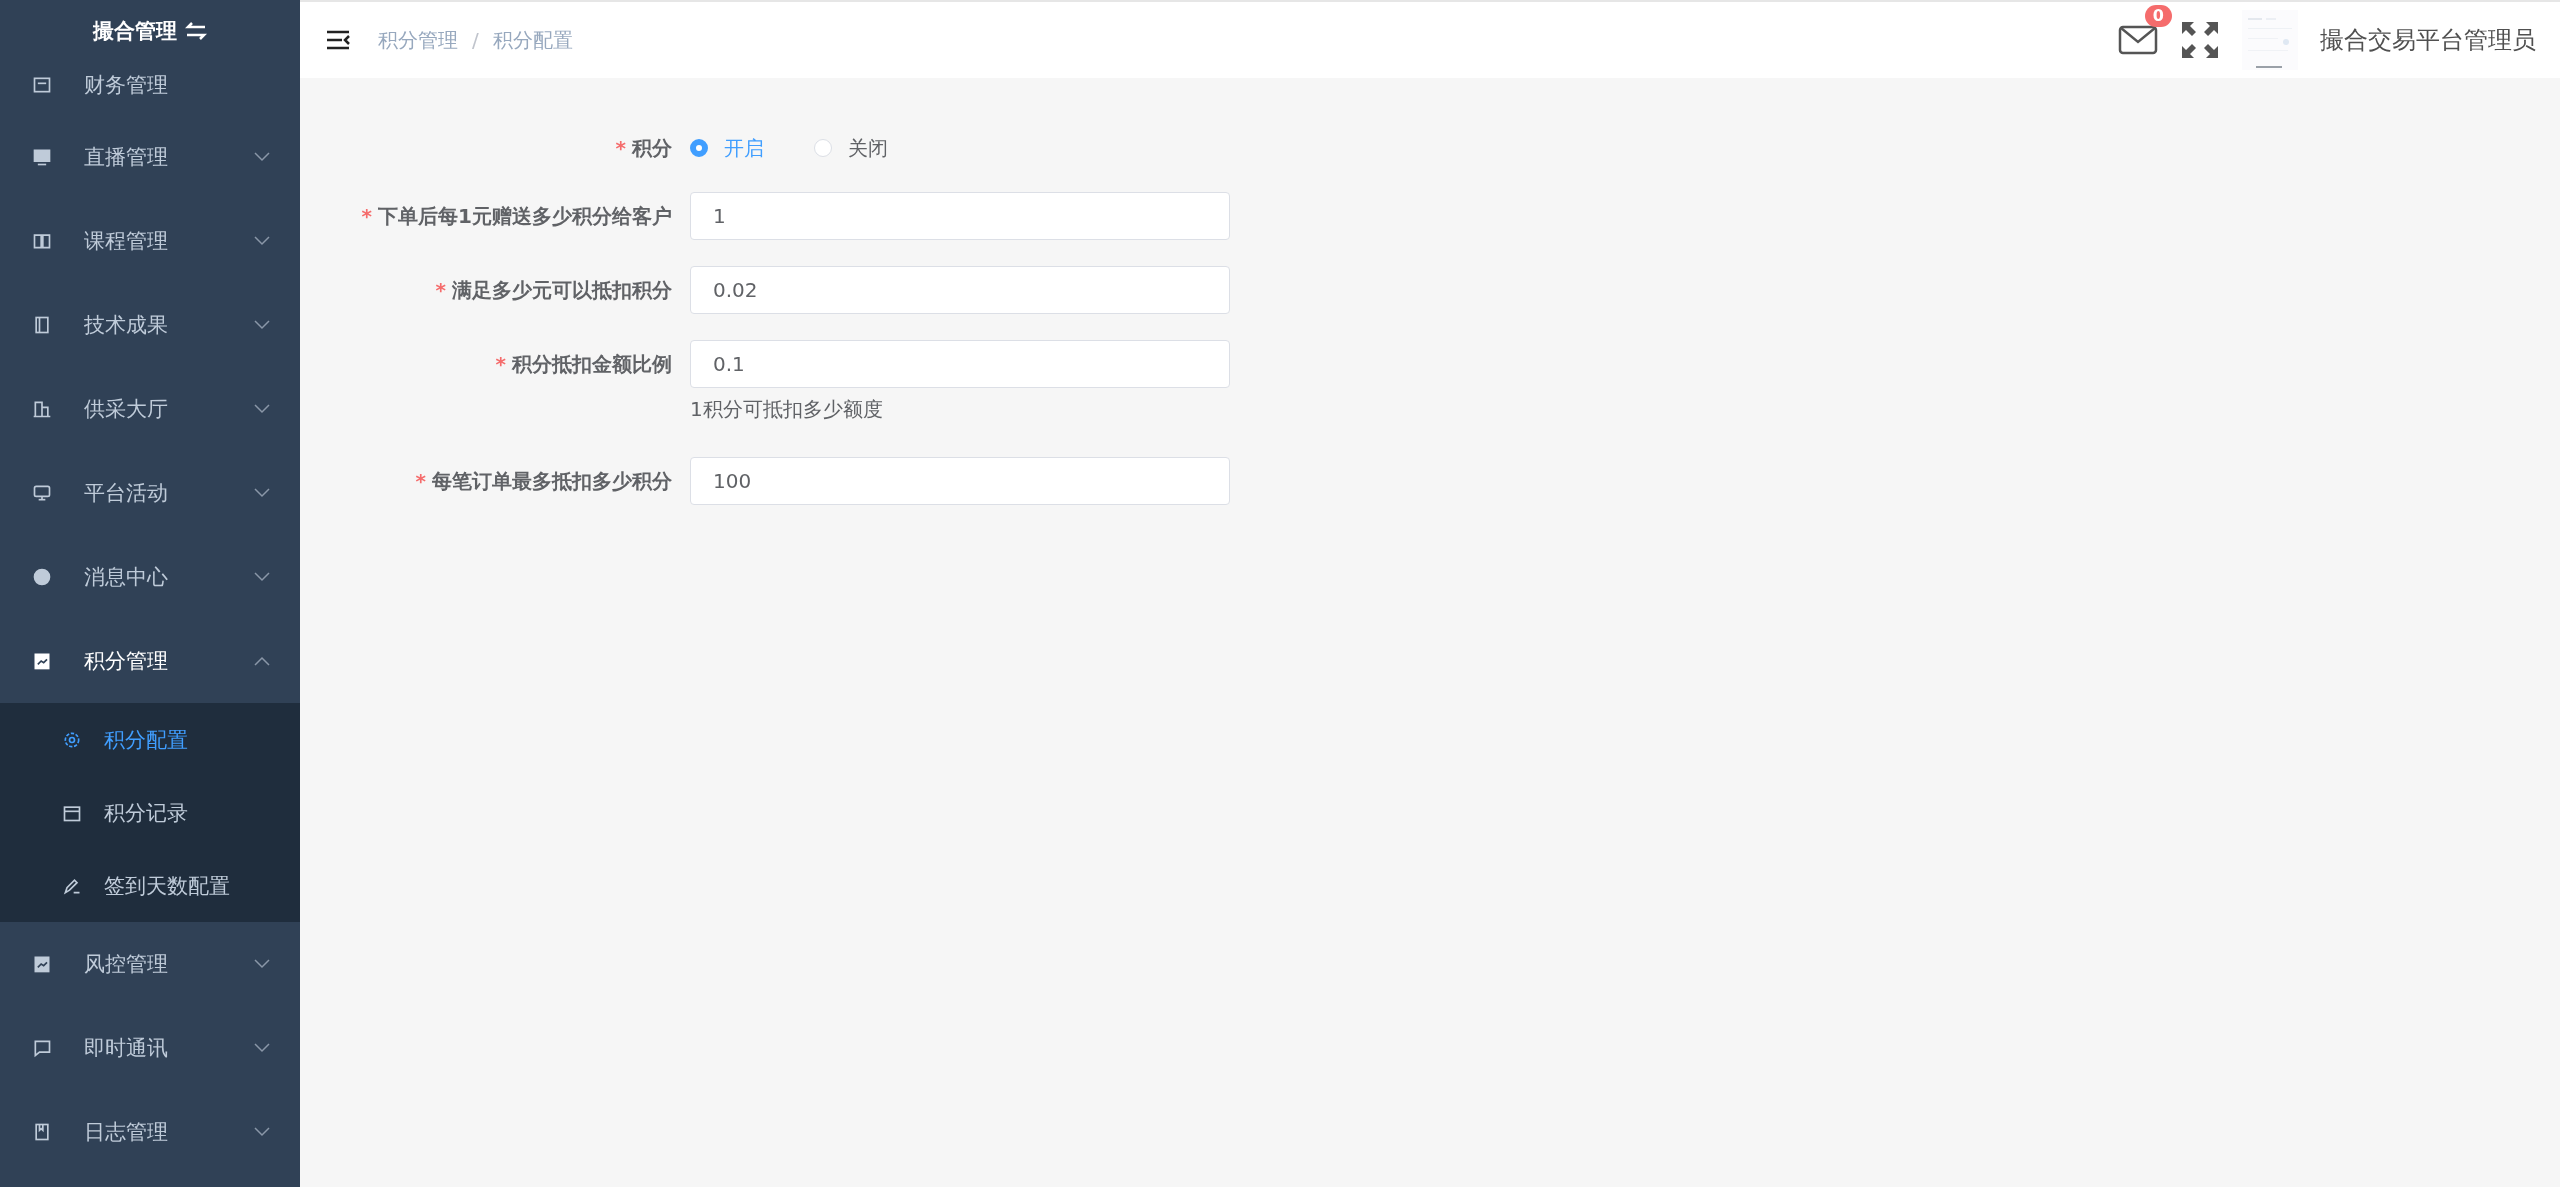  I want to click on field-label: 积分抵扣金额比例, so click(592, 363).